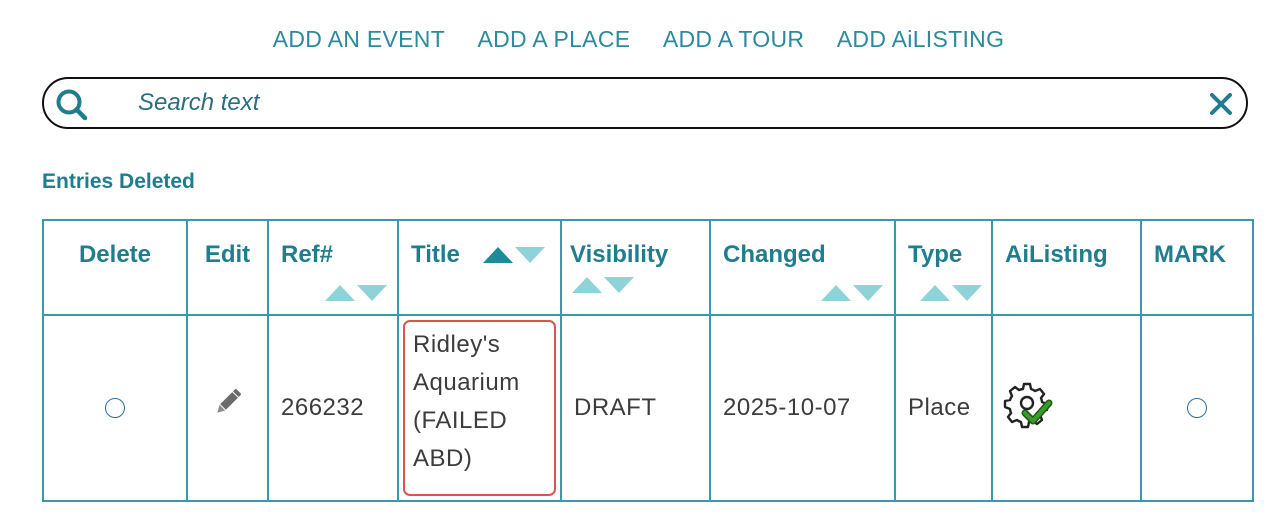 This screenshot has height=525, width=1277. I want to click on ref-value: 266232, so click(323, 407).